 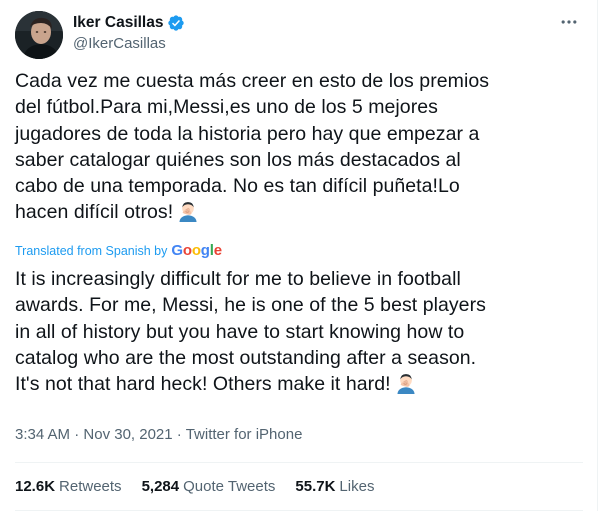 I want to click on display-name: Iker Casillas, so click(x=118, y=22).